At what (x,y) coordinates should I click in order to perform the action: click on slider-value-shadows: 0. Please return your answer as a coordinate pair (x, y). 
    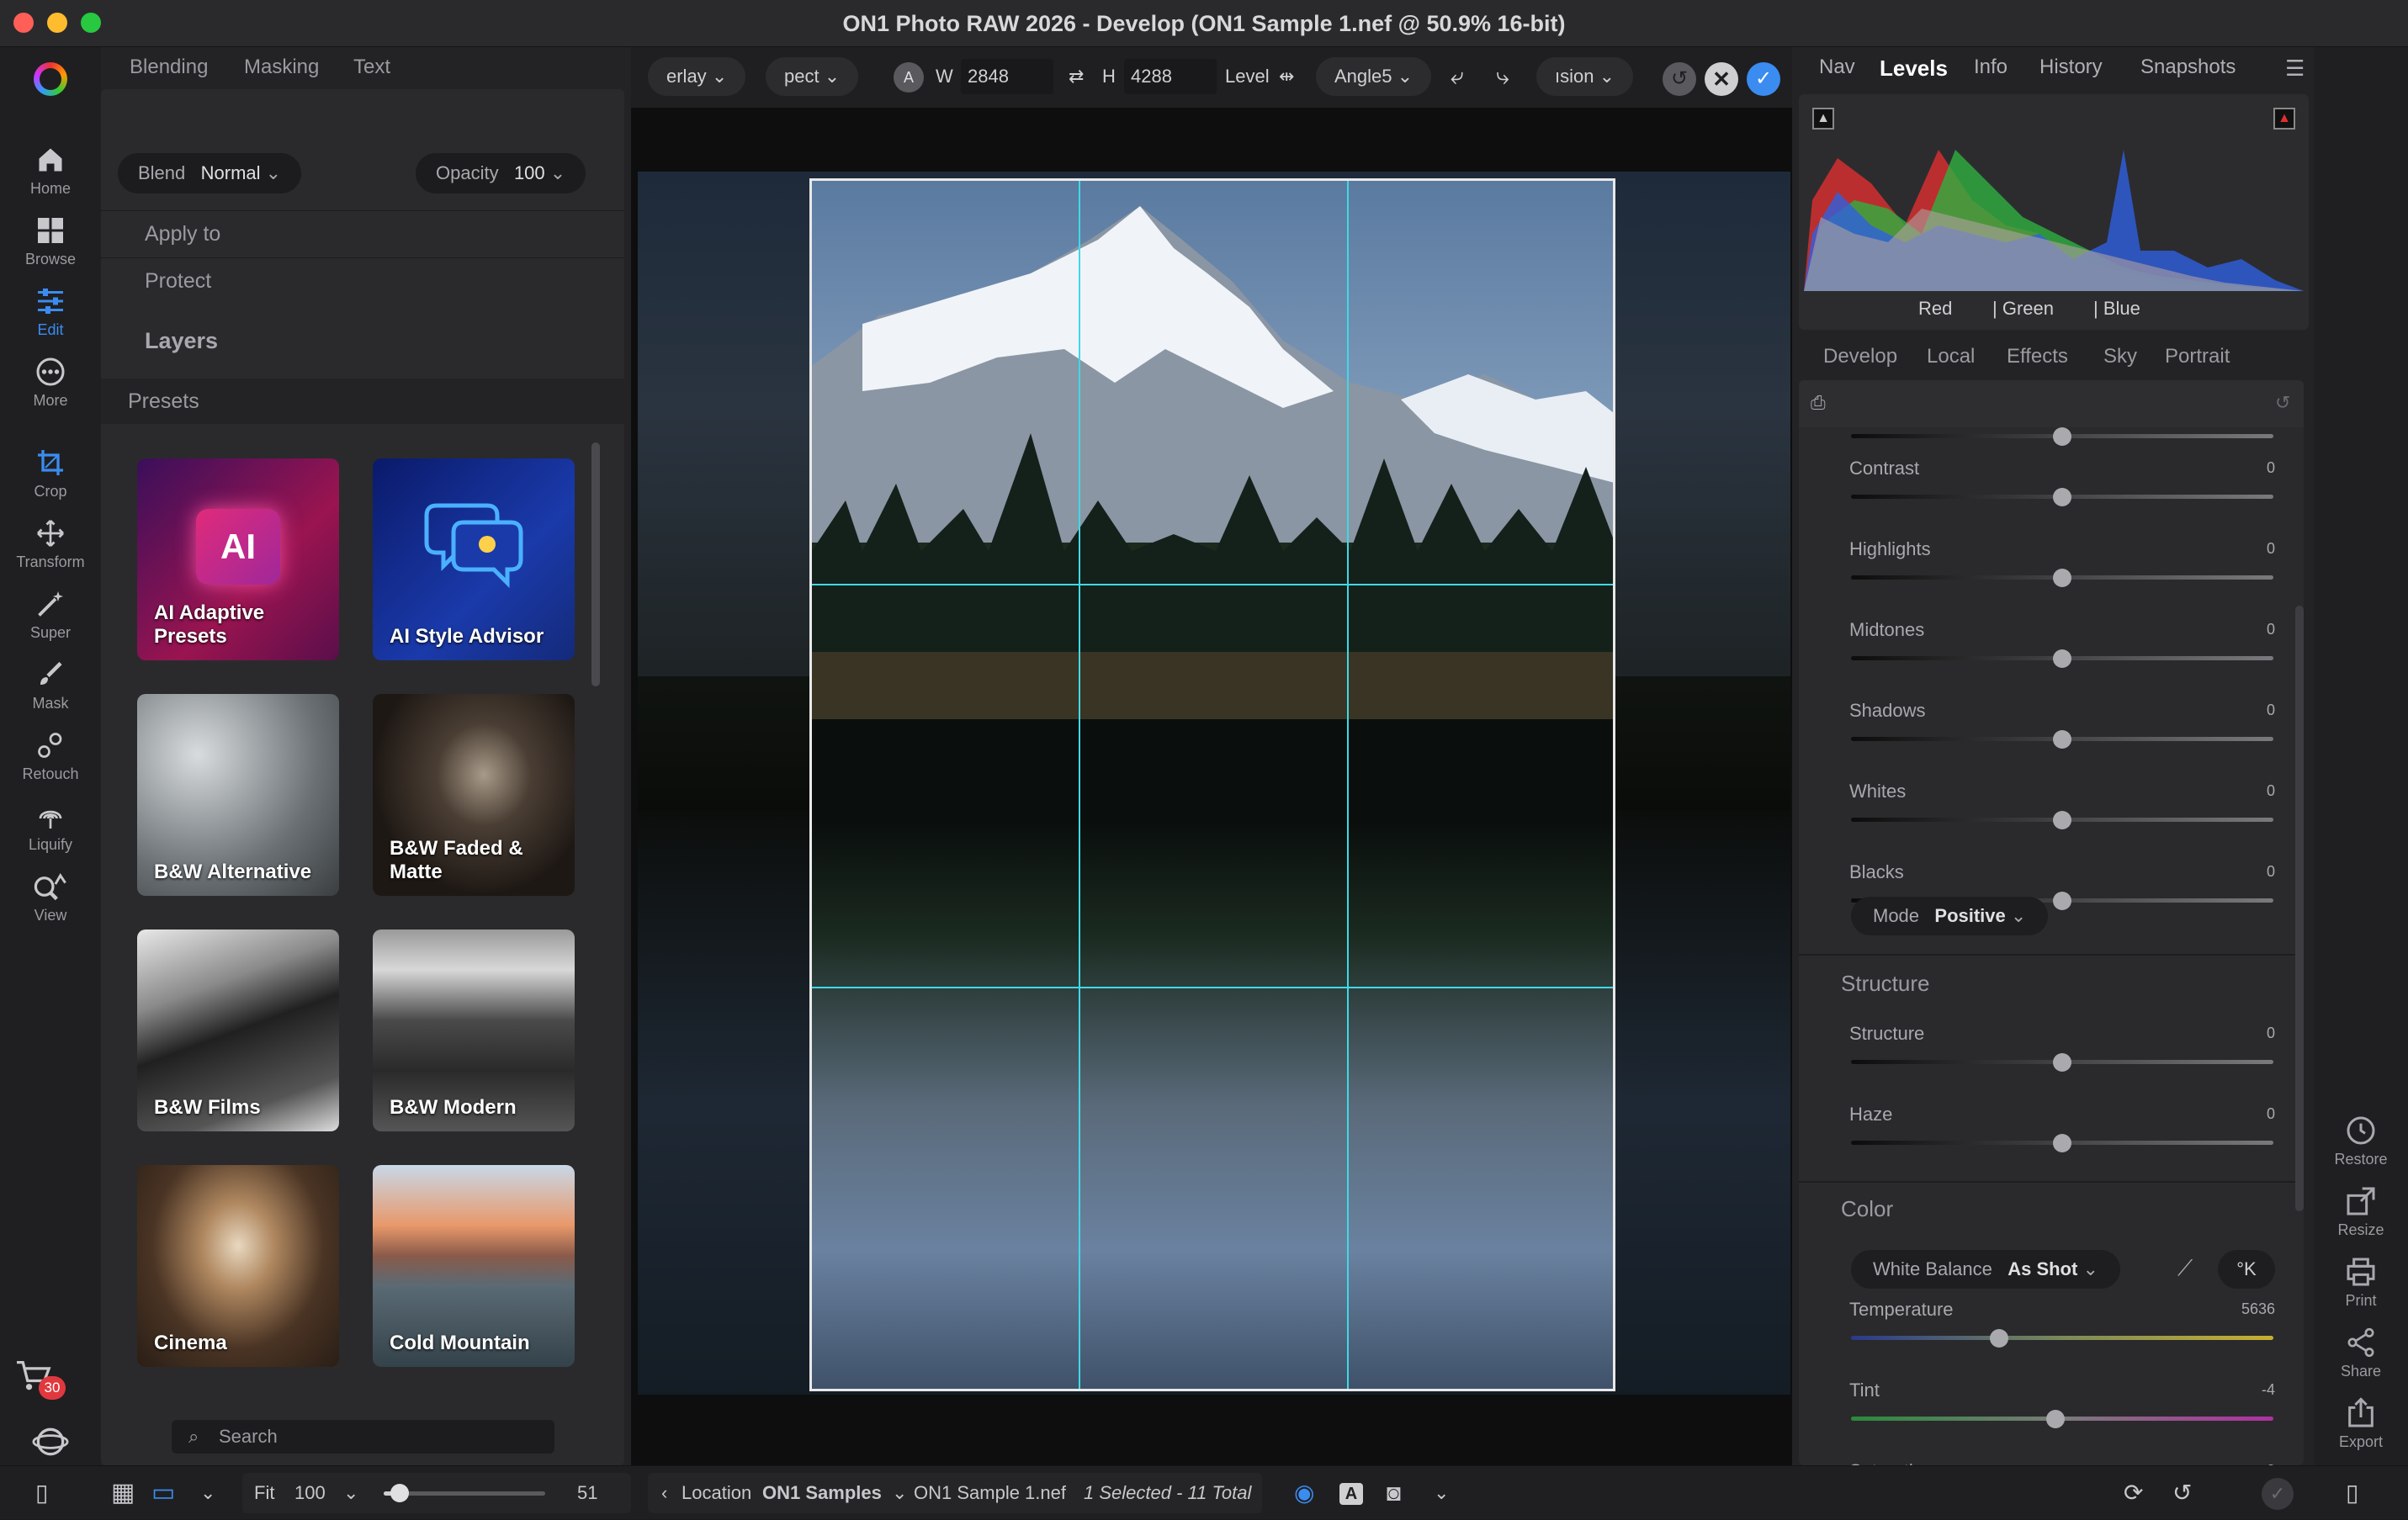
    Looking at the image, I should click on (2271, 710).